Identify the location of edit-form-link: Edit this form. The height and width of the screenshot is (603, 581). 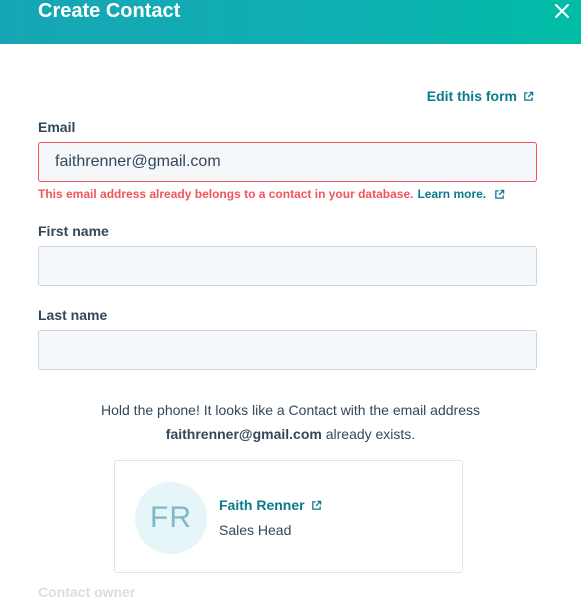
(480, 96).